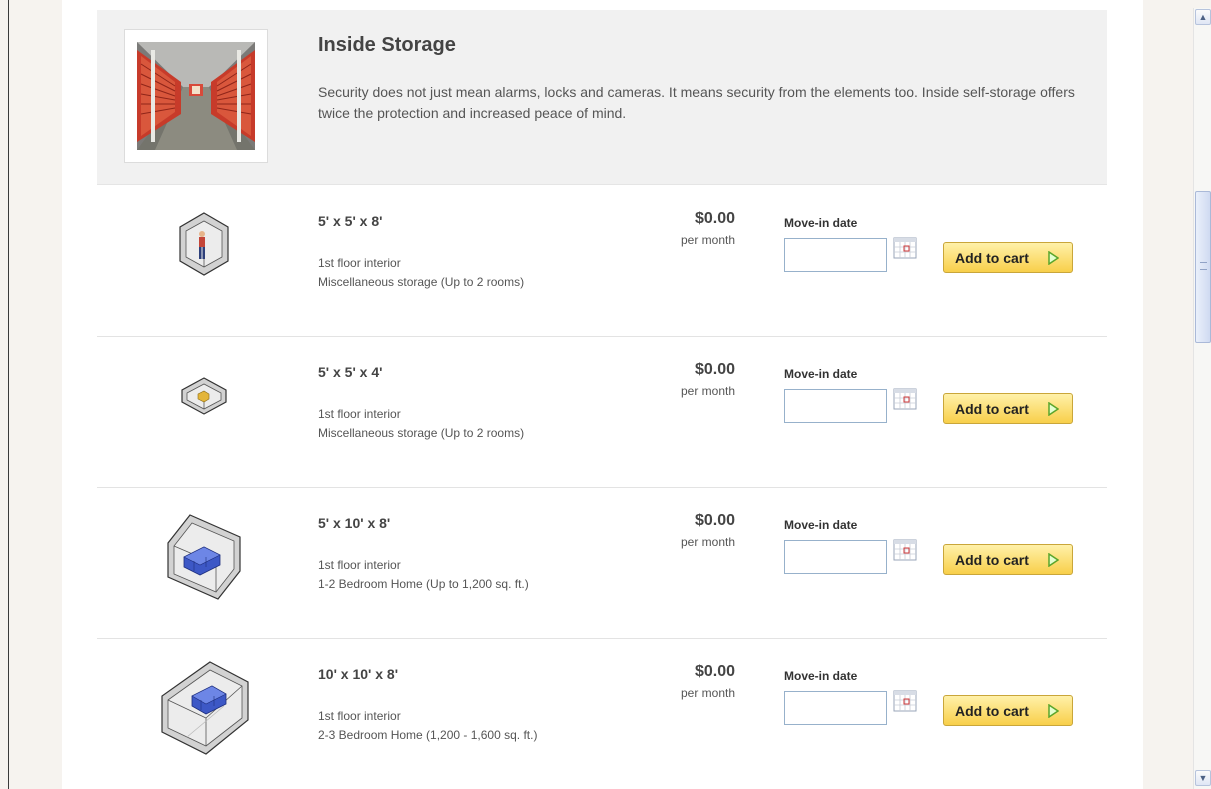  I want to click on scrollbar-grip, so click(1203, 266).